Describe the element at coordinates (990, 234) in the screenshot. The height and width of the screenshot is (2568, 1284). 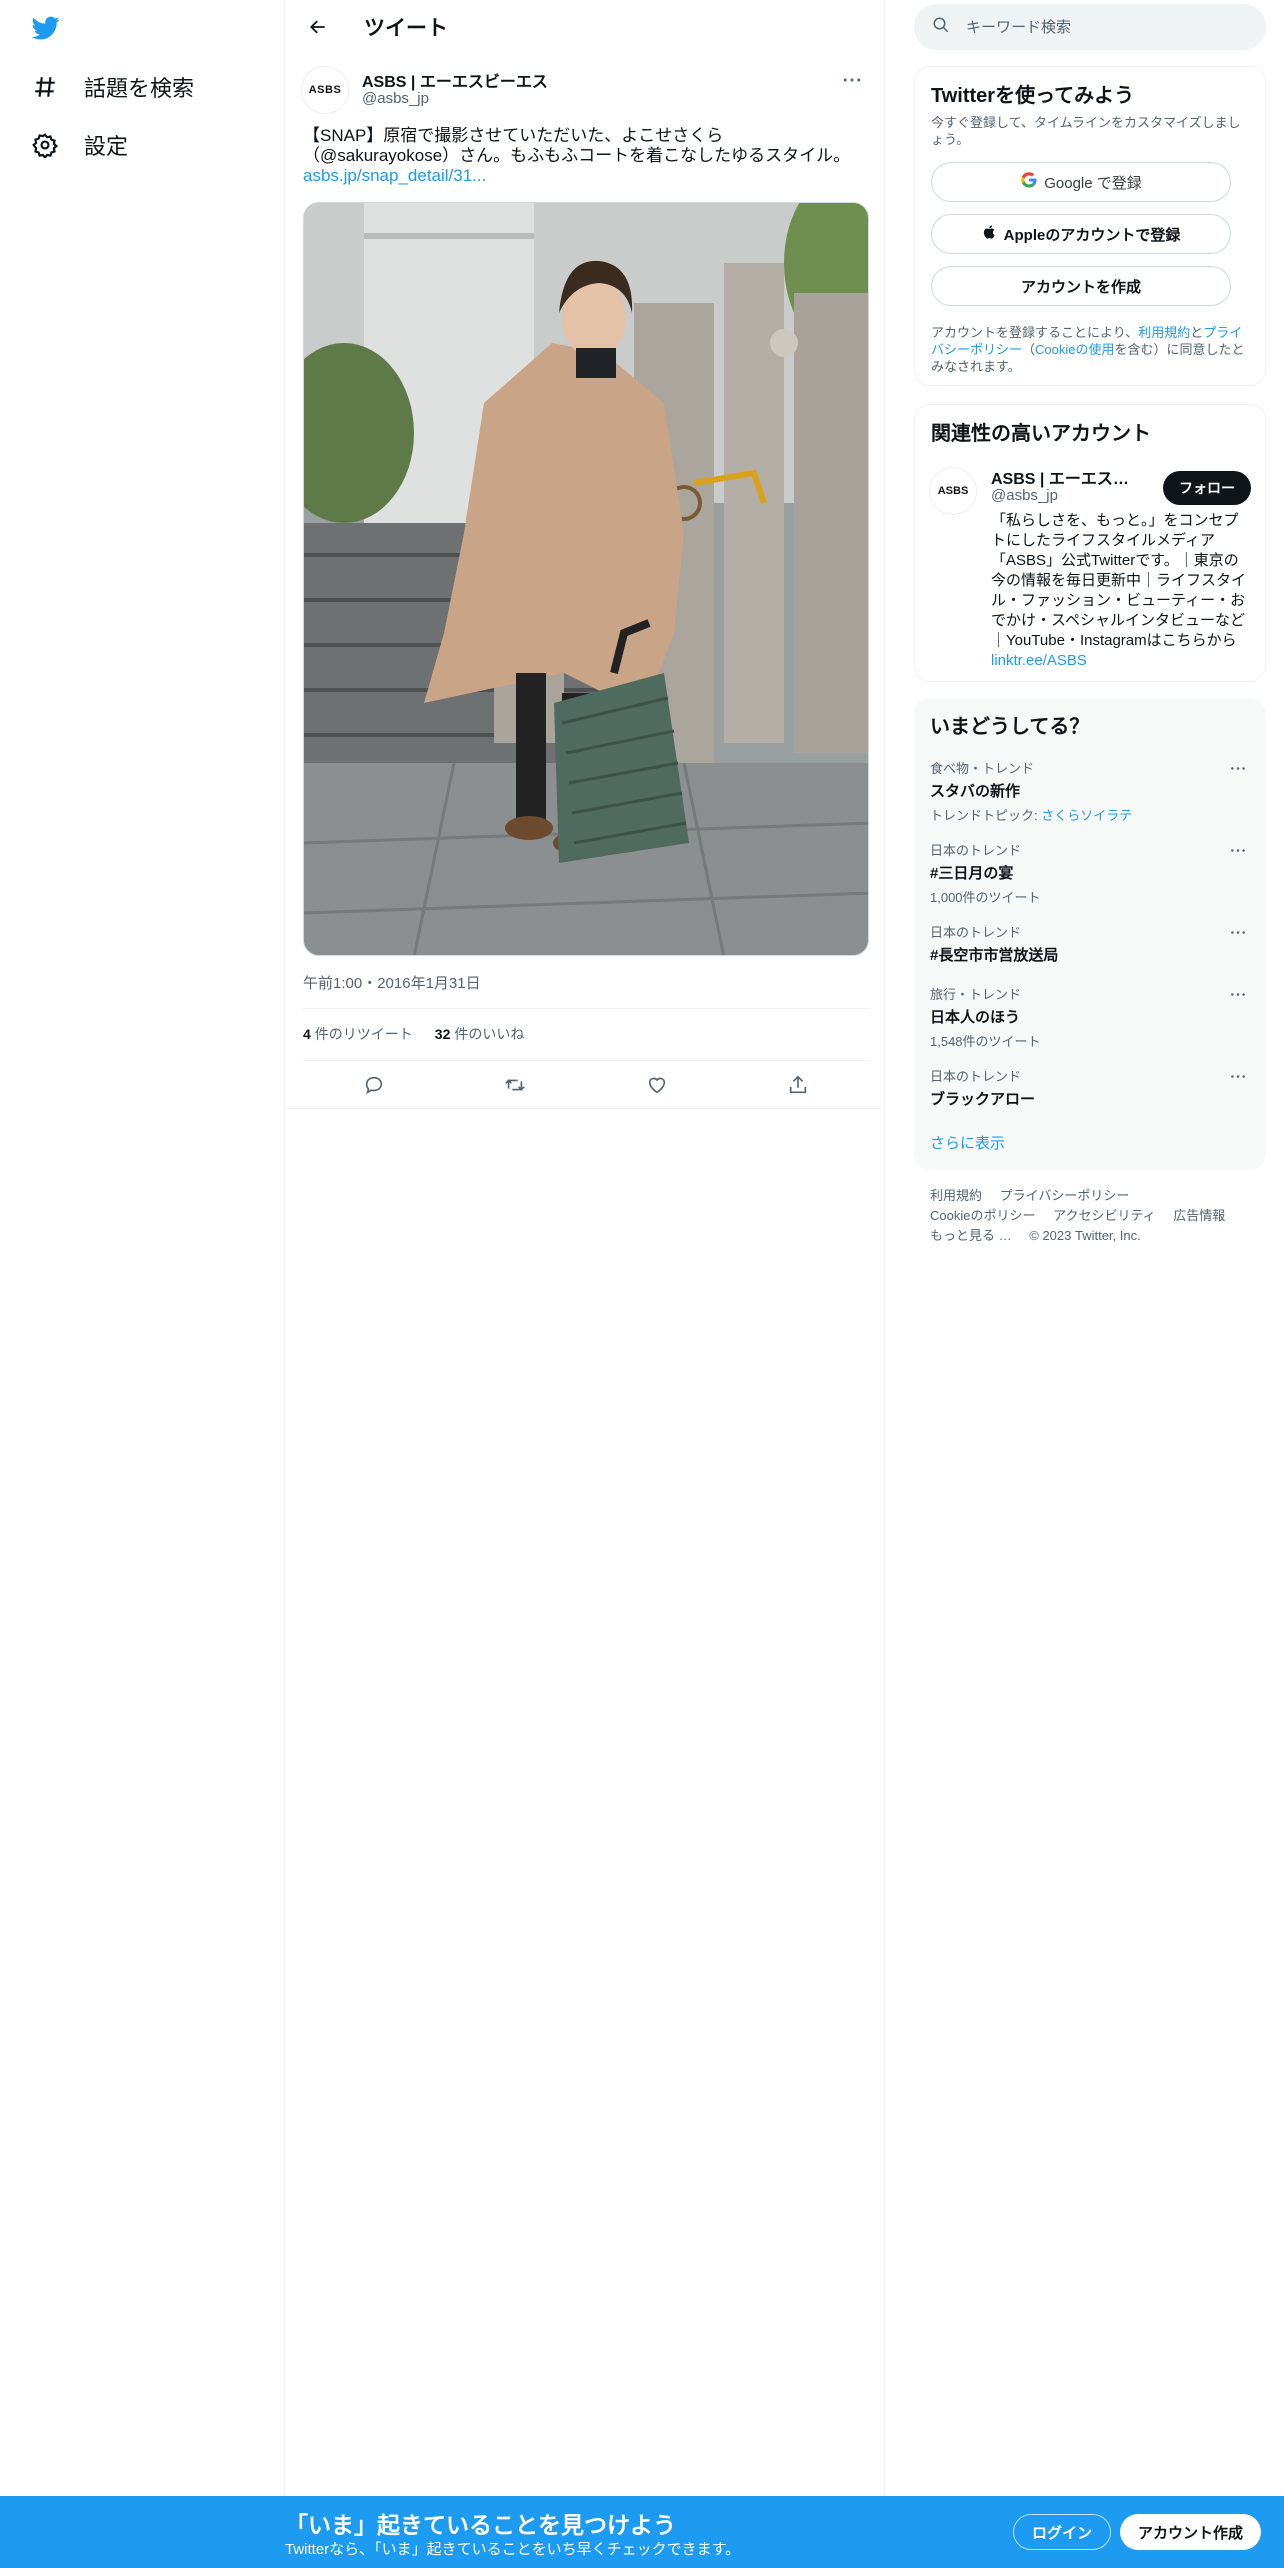
I see `apple-icon` at that location.